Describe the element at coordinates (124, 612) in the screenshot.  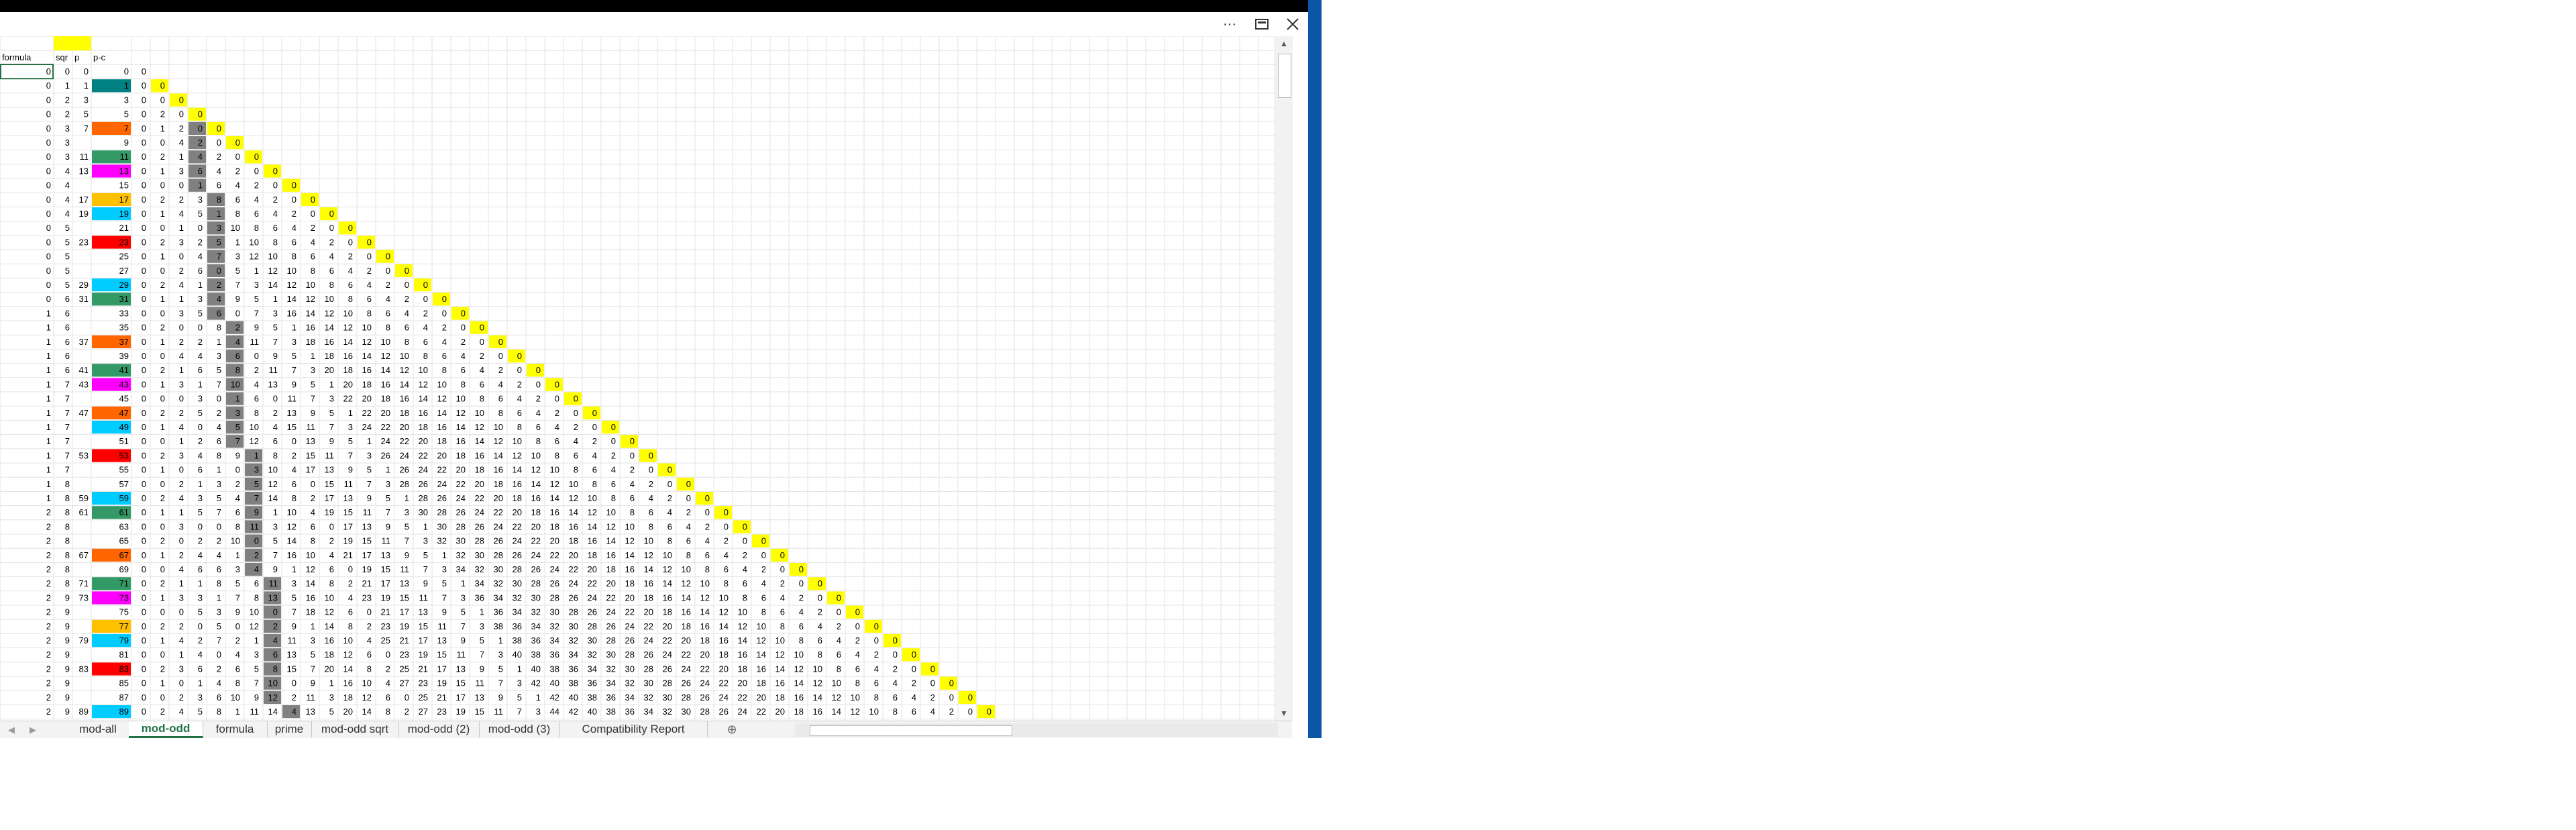
I see `cell-value: 75` at that location.